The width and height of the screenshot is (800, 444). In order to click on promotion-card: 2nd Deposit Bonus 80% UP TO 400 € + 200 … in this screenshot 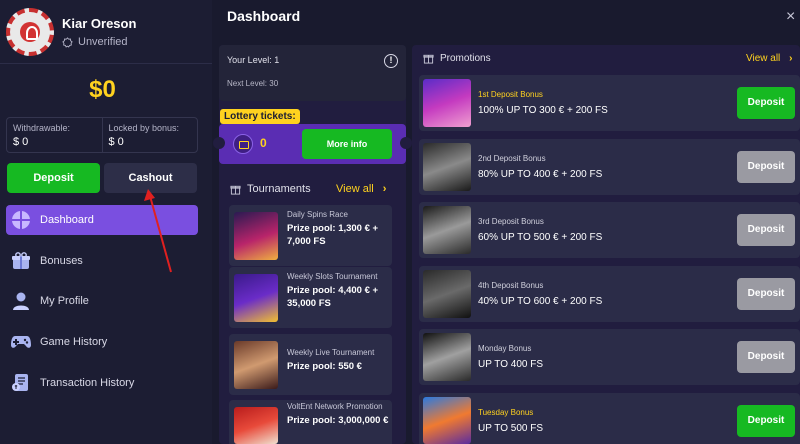, I will do `click(609, 167)`.